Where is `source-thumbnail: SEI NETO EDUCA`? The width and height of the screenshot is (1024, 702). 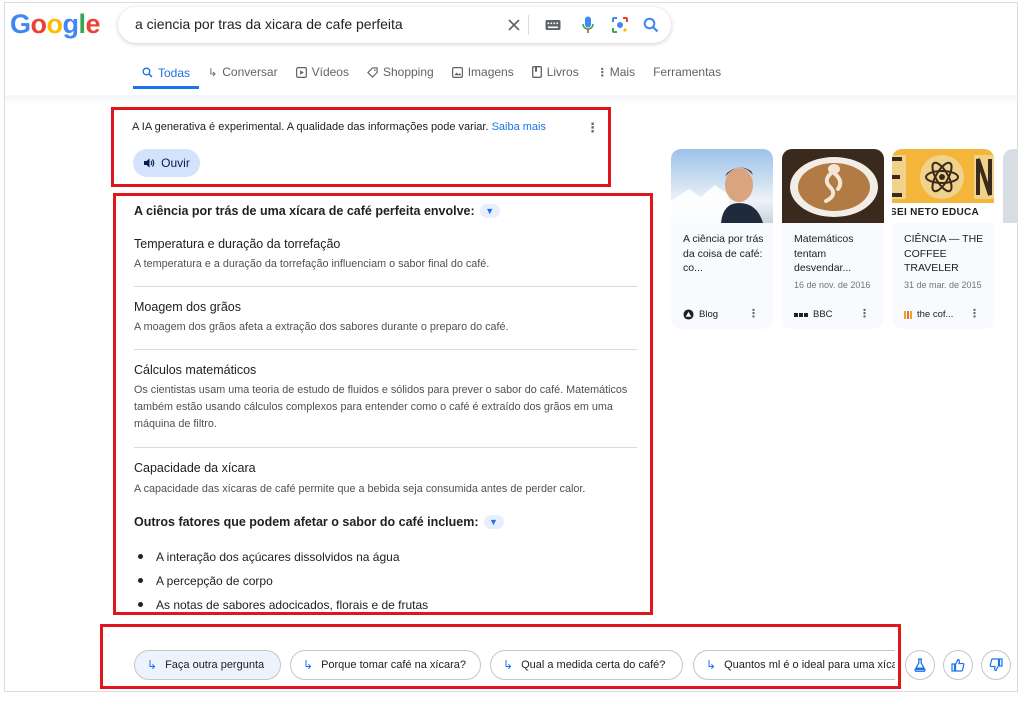
source-thumbnail: SEI NETO EDUCA is located at coordinates (943, 186).